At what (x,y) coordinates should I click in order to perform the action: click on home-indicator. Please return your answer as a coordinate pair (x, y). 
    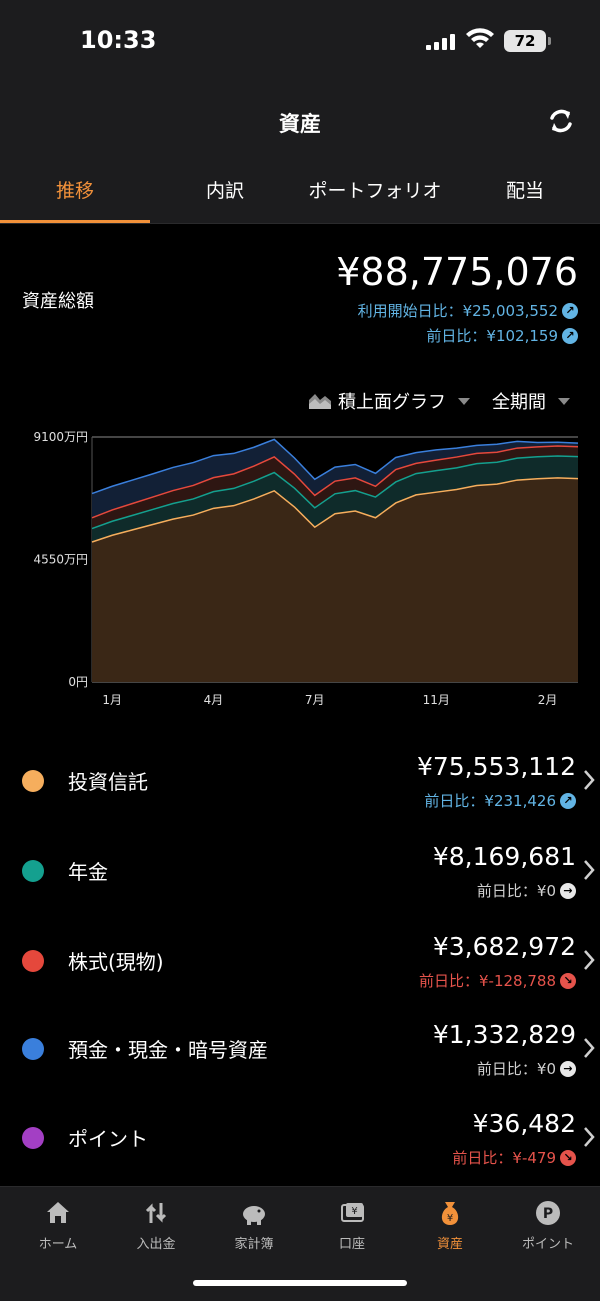
    Looking at the image, I should click on (300, 1283).